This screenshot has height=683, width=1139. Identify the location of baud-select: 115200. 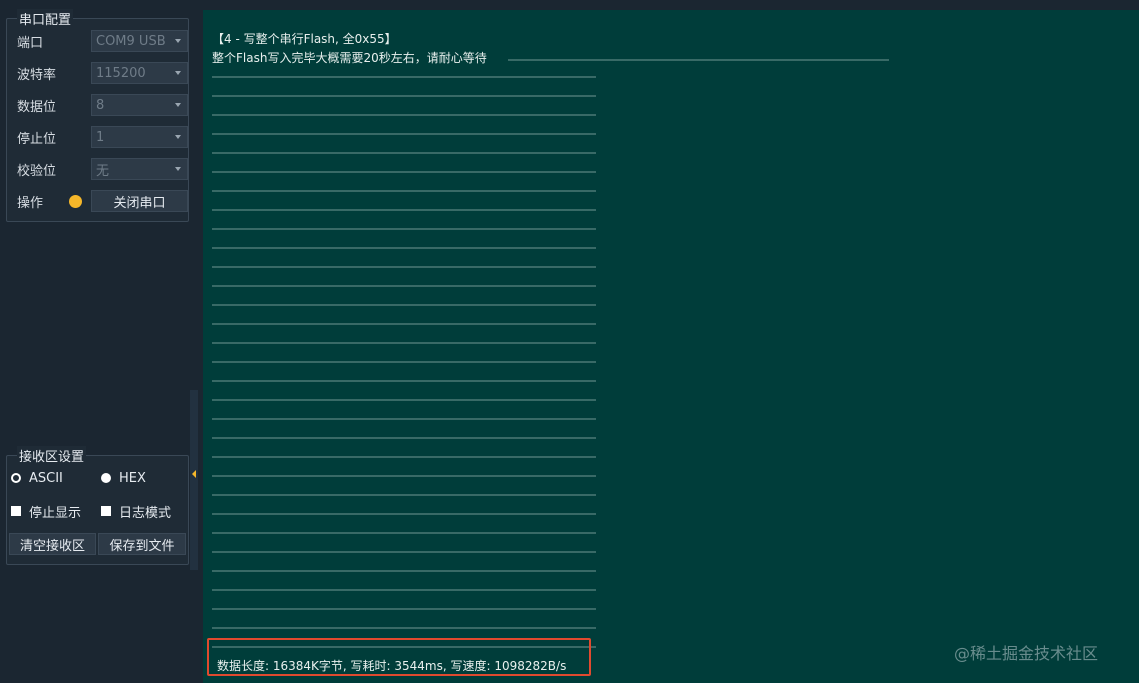
(139, 73).